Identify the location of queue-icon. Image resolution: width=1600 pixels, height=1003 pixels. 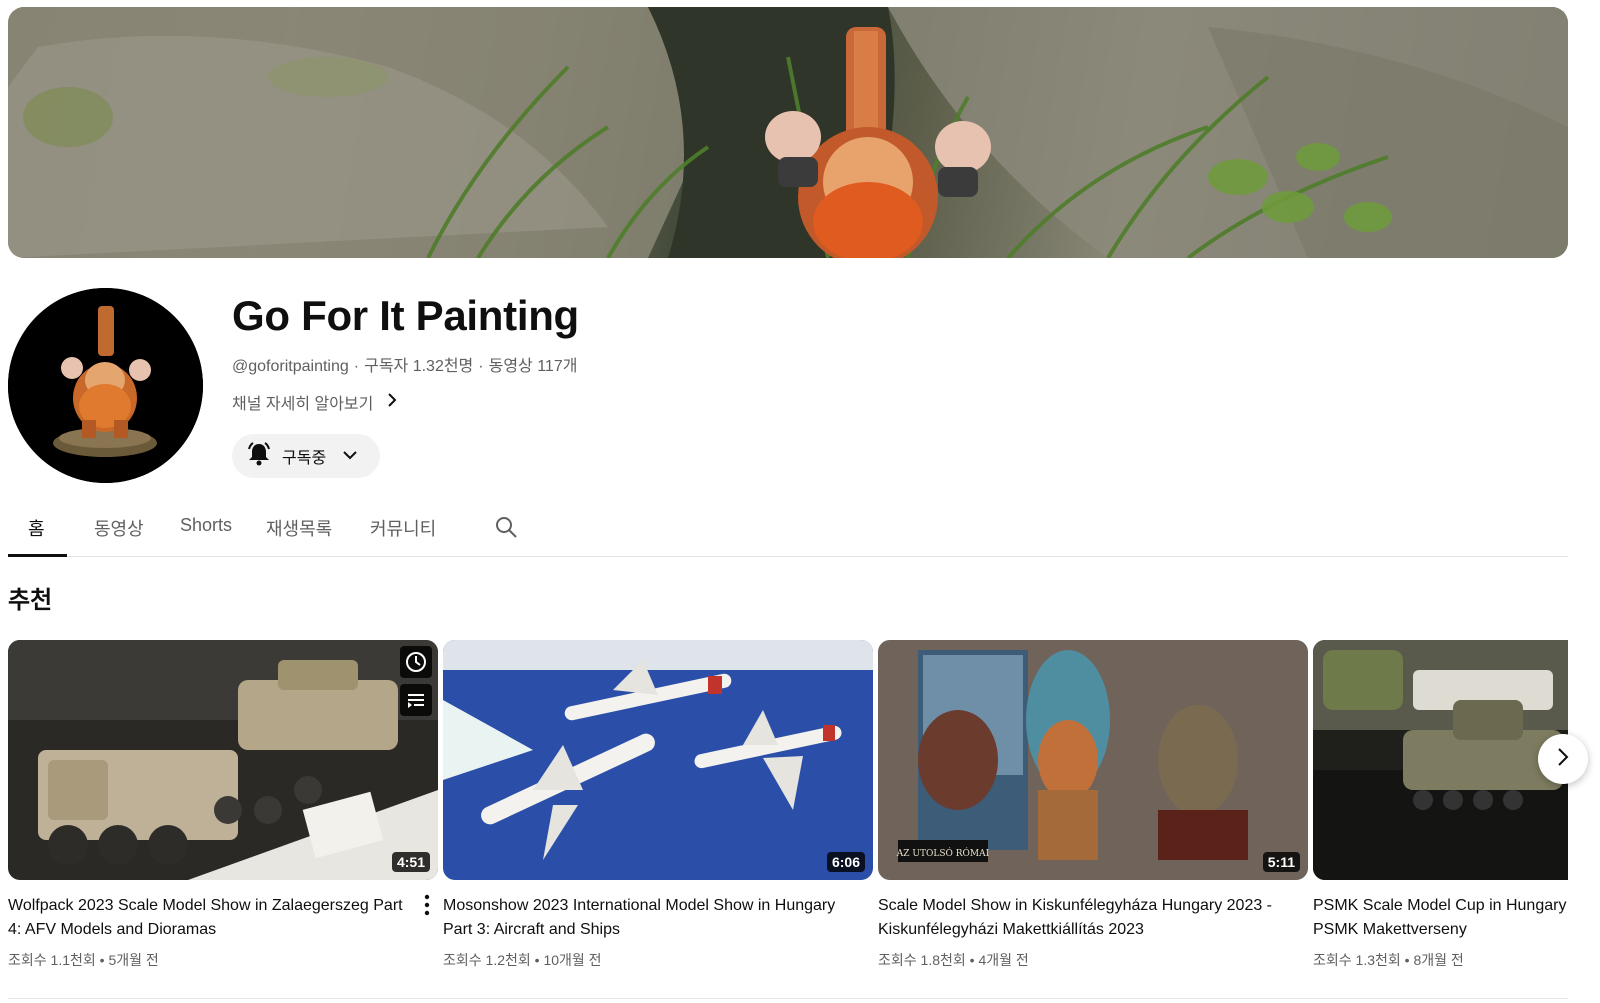
(416, 700).